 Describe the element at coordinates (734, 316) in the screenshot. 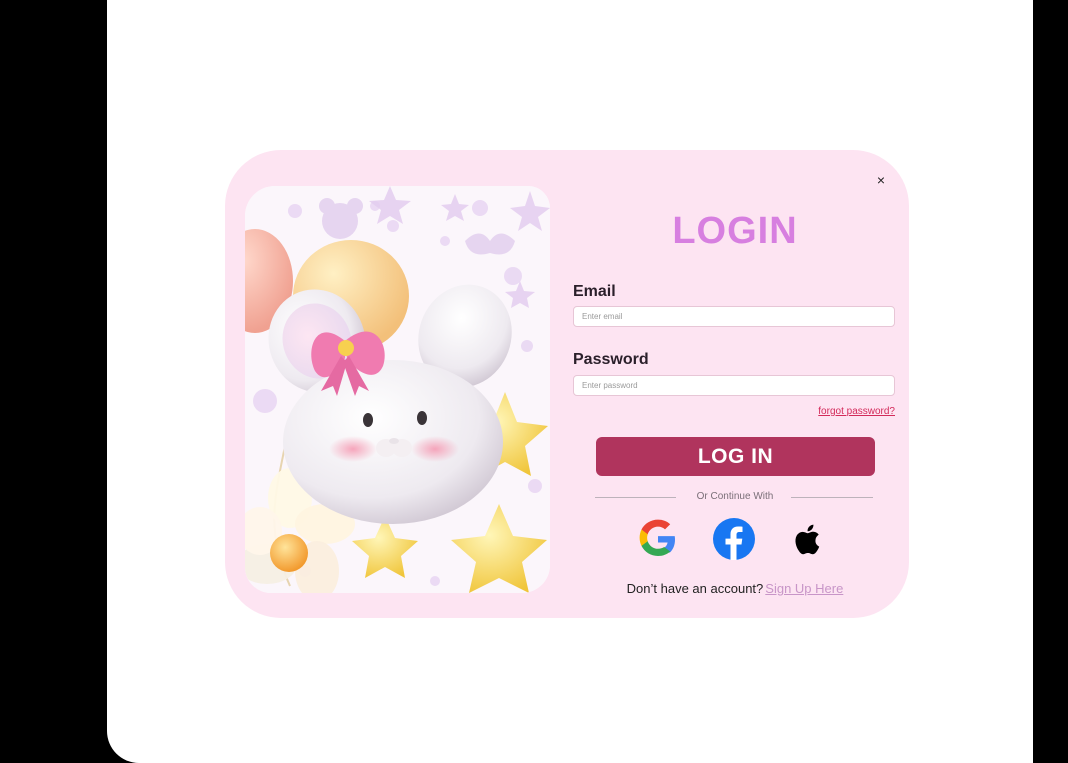

I see `email-field` at that location.